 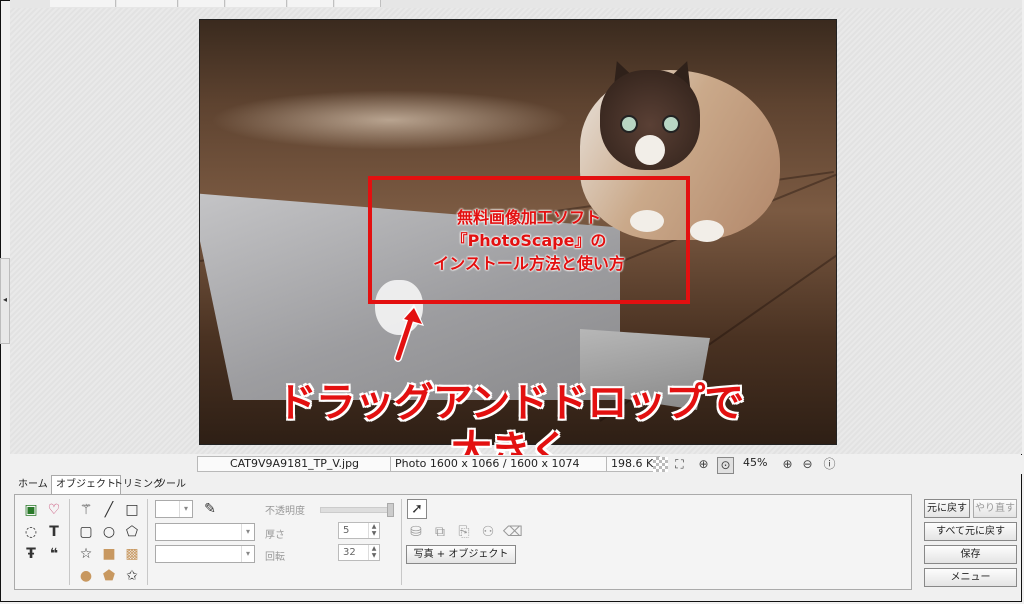 What do you see at coordinates (755, 462) in the screenshot?
I see `status-zoom: 45%` at bounding box center [755, 462].